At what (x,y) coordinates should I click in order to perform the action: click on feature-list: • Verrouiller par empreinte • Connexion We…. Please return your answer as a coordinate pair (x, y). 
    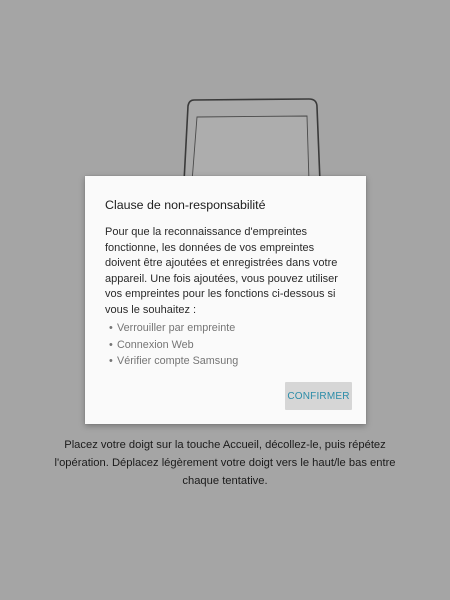
    Looking at the image, I should click on (173, 345).